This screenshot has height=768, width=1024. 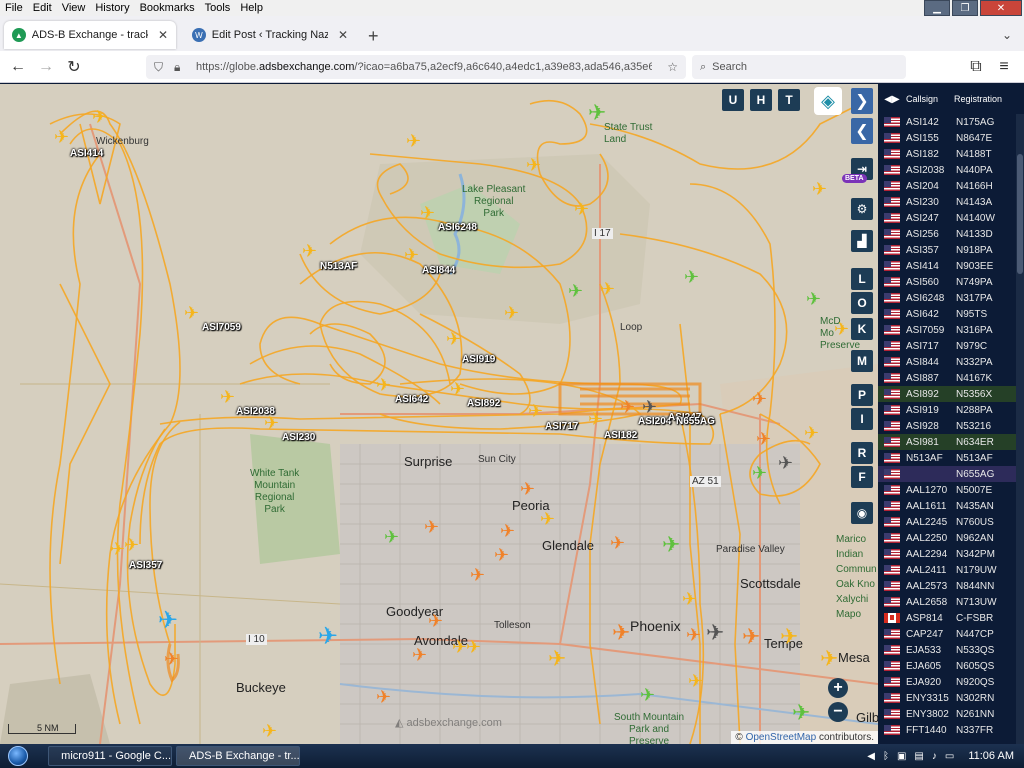 I want to click on menu-history: History, so click(x=112, y=8).